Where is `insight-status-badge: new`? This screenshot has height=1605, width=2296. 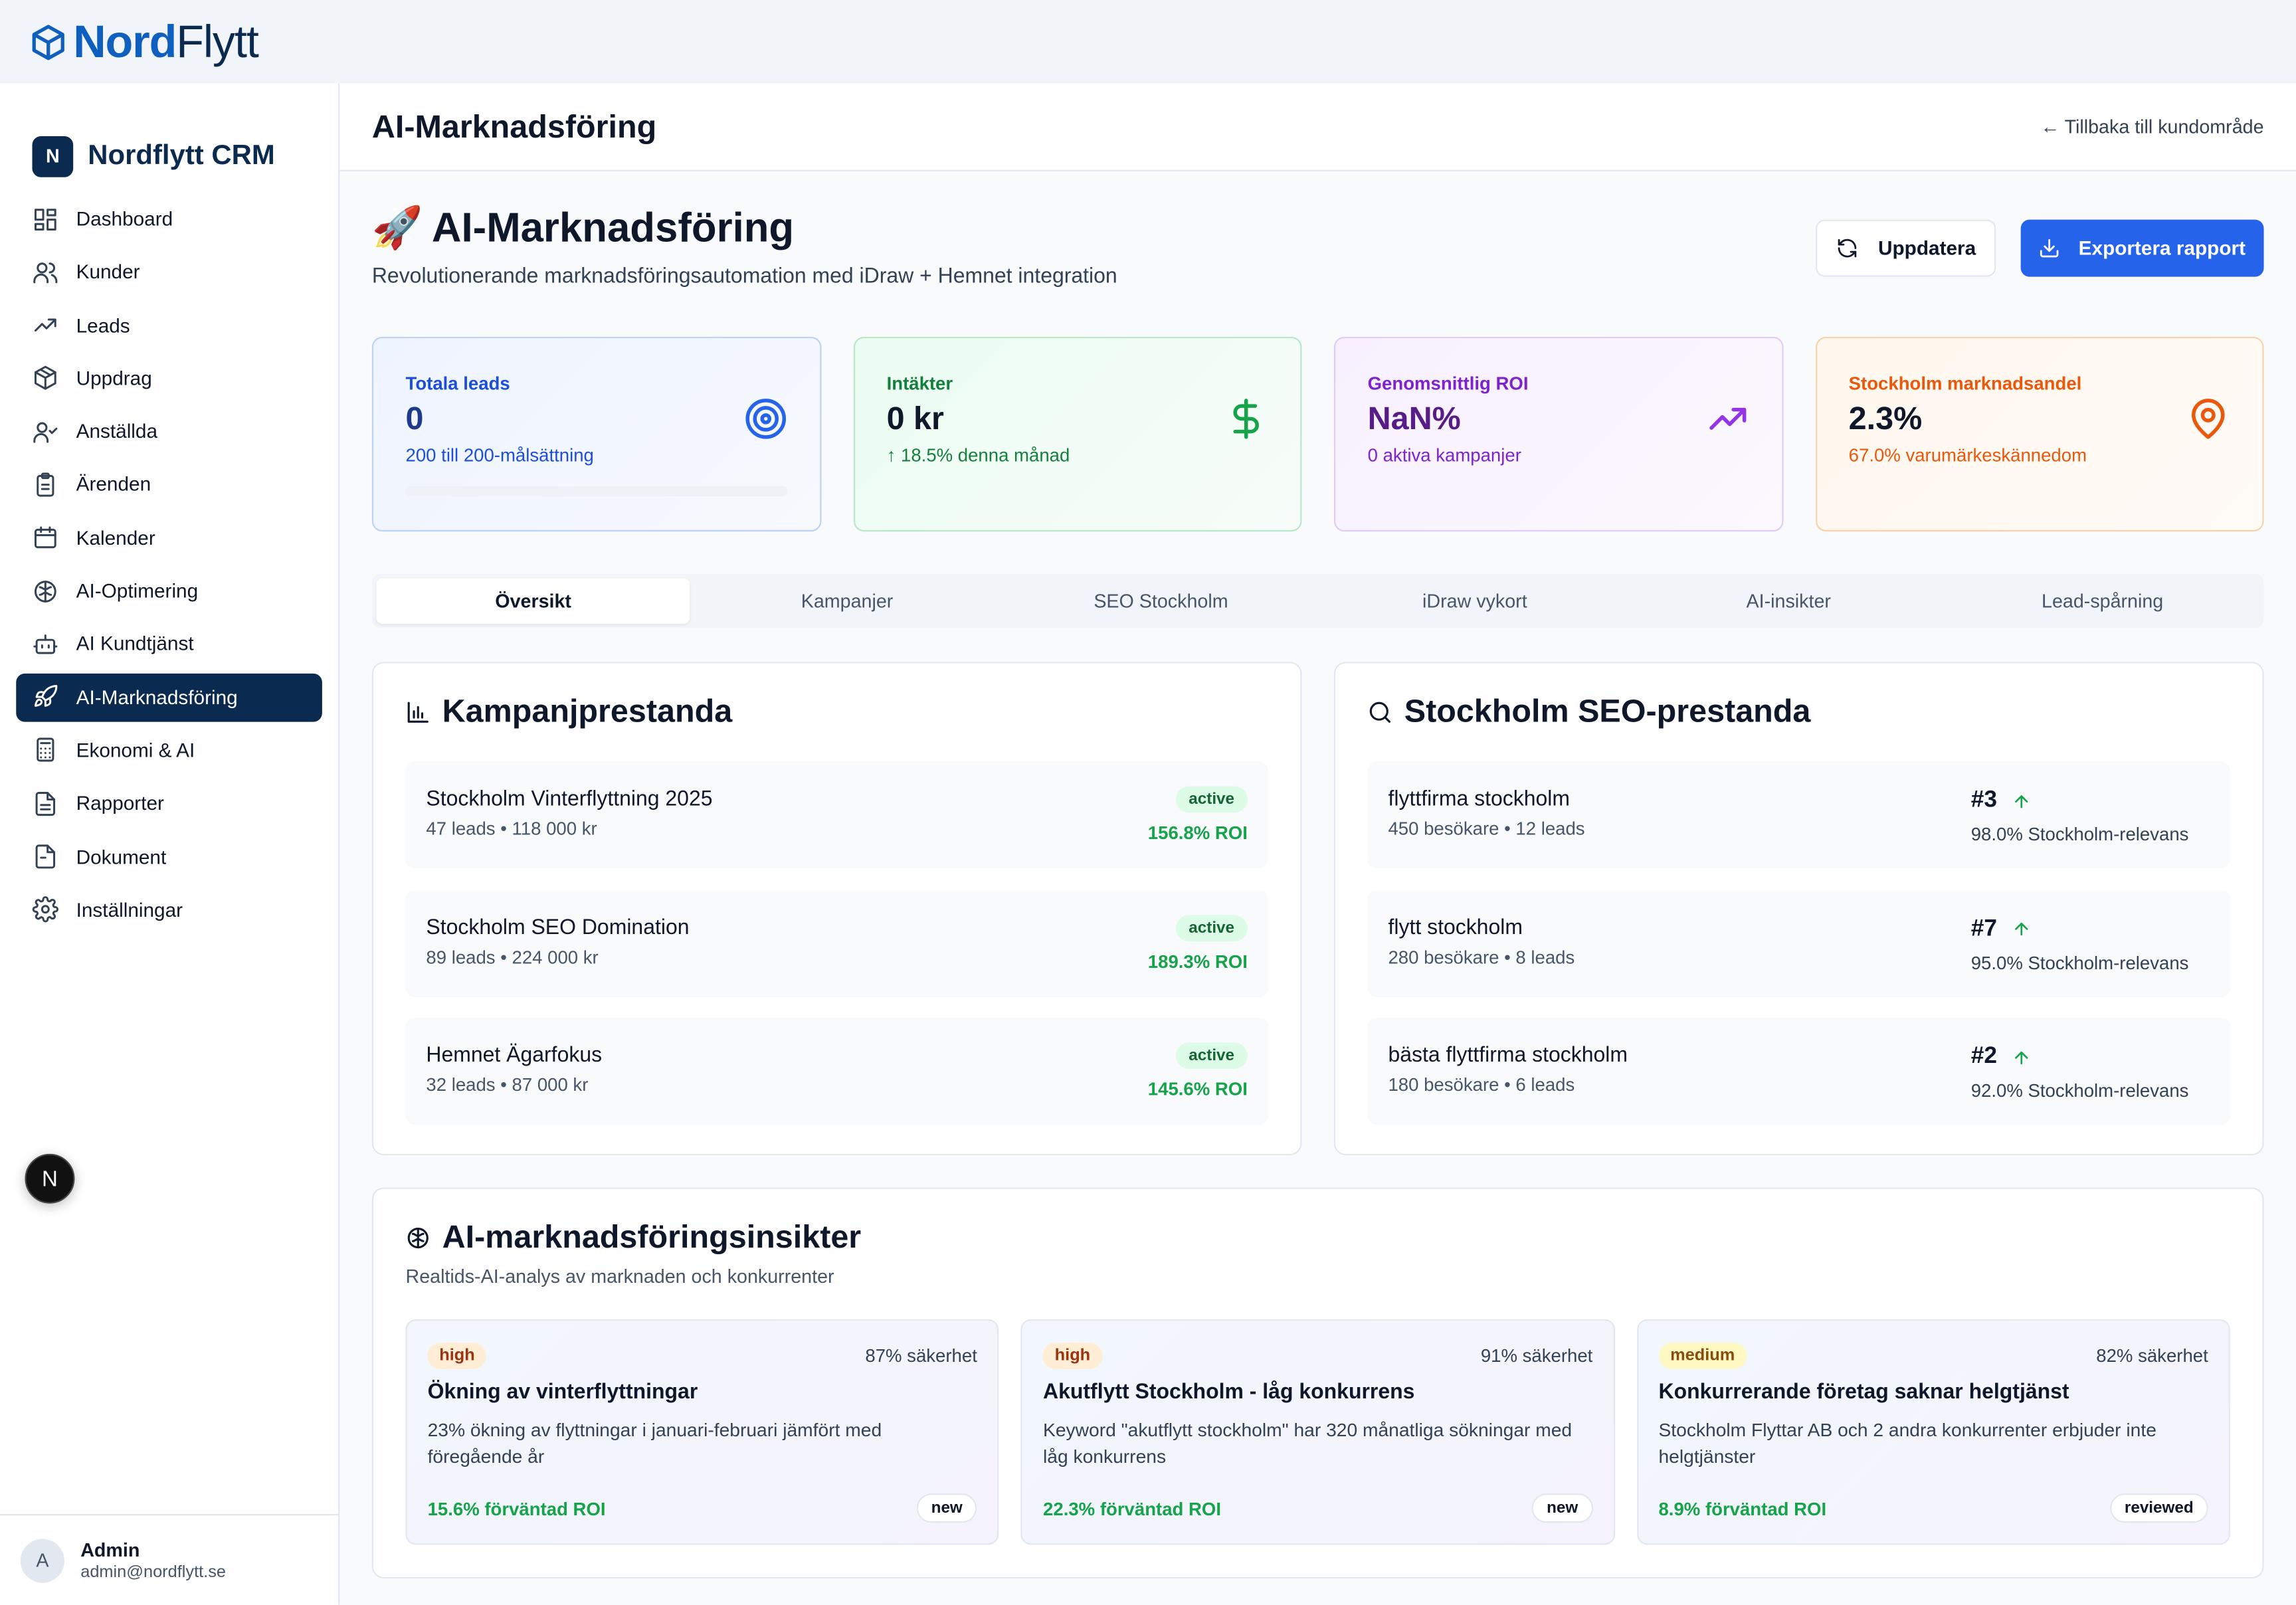 insight-status-badge: new is located at coordinates (947, 1508).